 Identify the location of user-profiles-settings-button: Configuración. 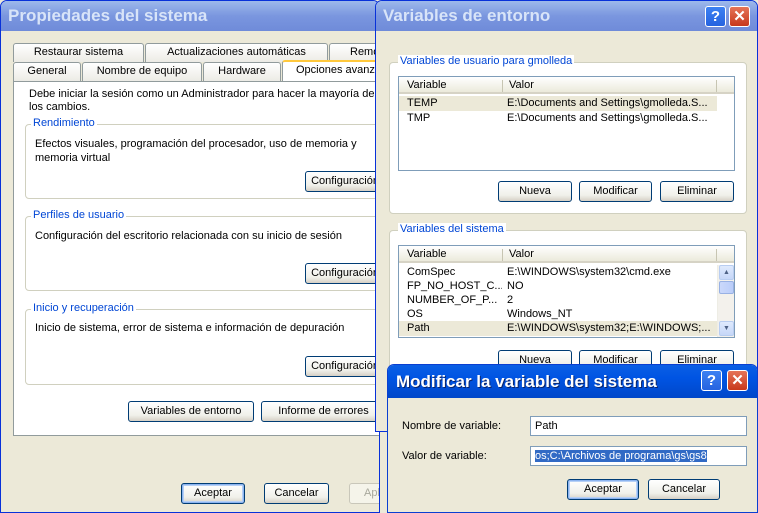
(342, 273).